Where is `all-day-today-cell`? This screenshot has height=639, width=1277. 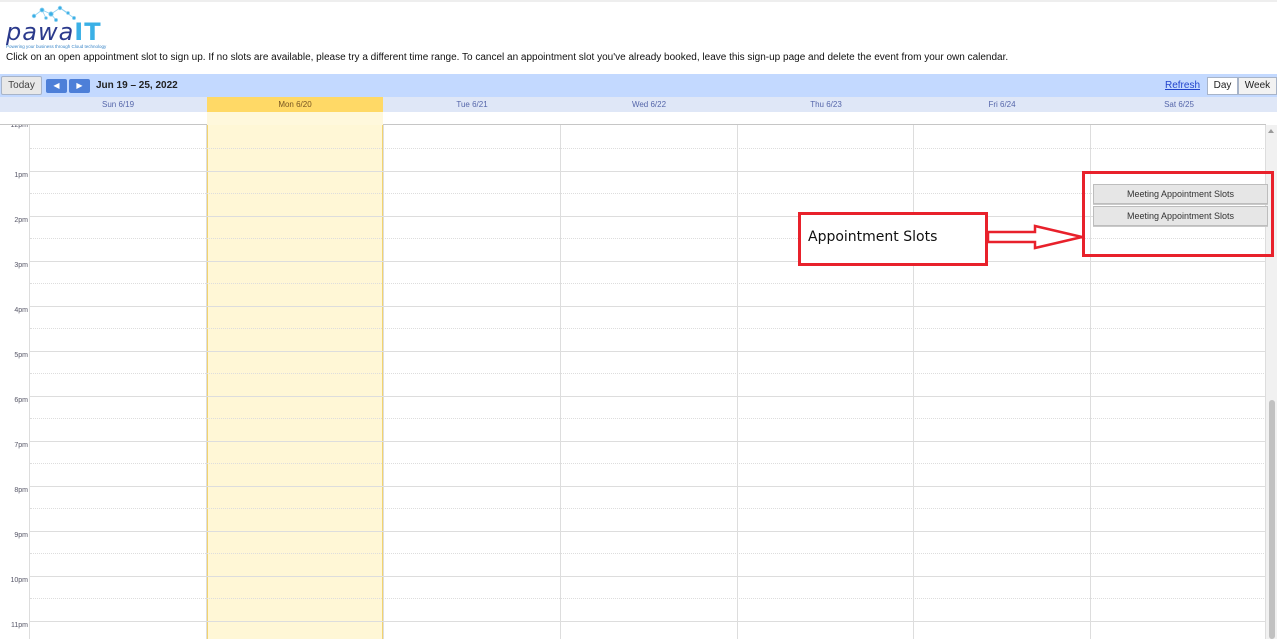 all-day-today-cell is located at coordinates (295, 118).